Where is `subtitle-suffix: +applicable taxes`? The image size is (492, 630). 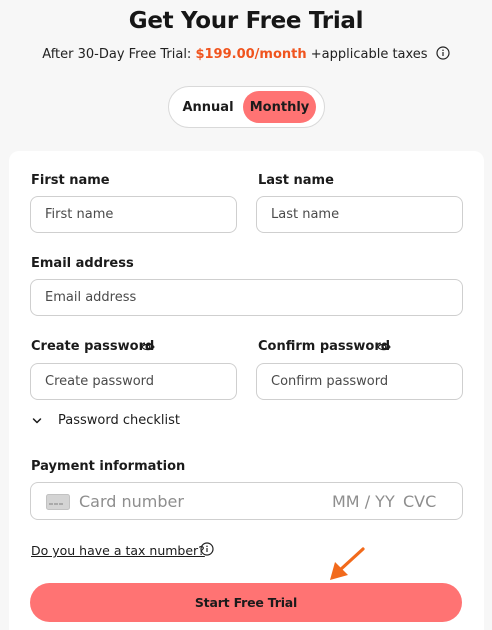
subtitle-suffix: +applicable taxes is located at coordinates (367, 54).